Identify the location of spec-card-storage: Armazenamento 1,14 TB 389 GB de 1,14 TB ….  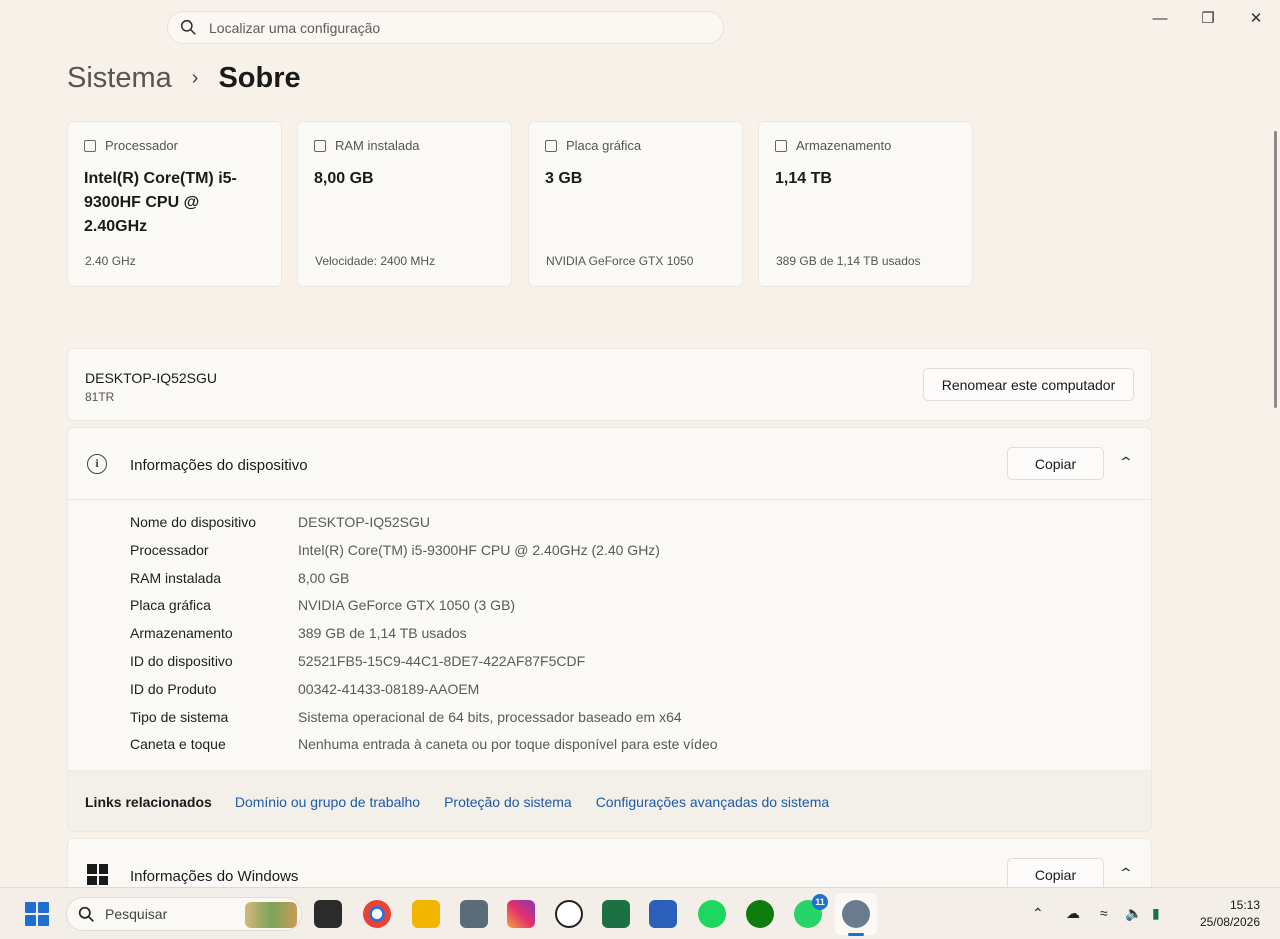
(865, 204).